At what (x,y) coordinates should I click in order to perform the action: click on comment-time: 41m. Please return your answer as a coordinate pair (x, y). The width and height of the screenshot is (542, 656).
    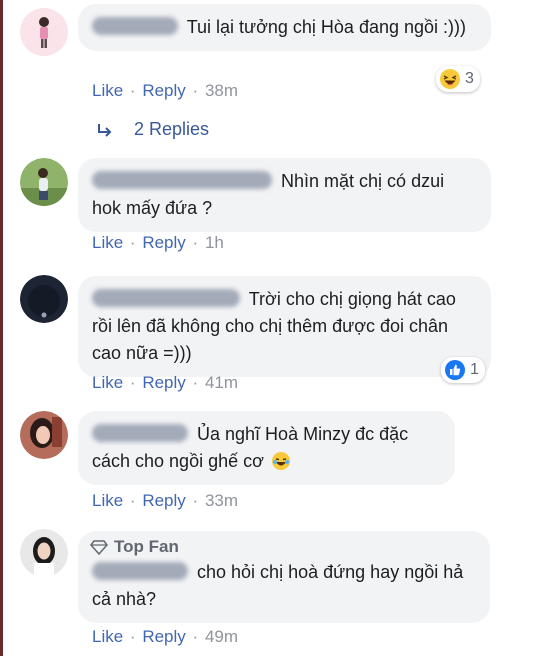
    Looking at the image, I should click on (221, 382).